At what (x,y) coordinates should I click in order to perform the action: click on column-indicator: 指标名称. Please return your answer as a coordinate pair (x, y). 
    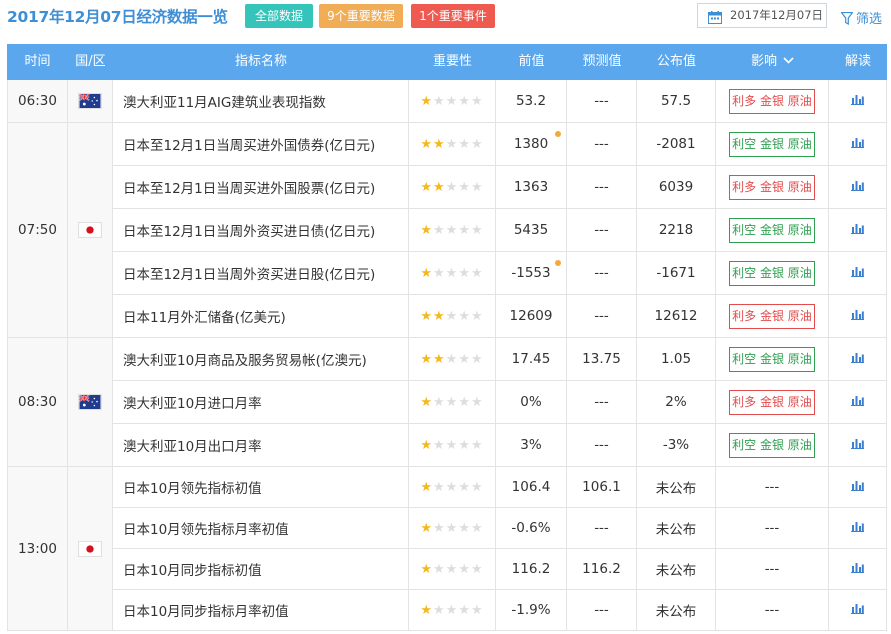
    Looking at the image, I should click on (260, 61).